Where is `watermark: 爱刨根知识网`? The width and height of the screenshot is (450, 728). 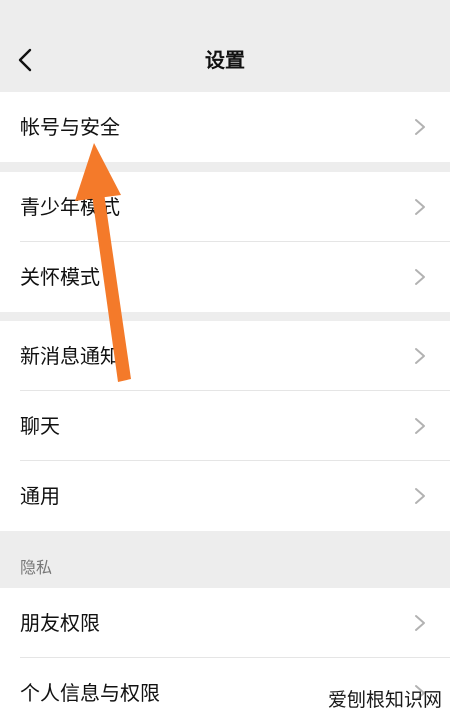 watermark: 爱刨根知识网 is located at coordinates (384, 700).